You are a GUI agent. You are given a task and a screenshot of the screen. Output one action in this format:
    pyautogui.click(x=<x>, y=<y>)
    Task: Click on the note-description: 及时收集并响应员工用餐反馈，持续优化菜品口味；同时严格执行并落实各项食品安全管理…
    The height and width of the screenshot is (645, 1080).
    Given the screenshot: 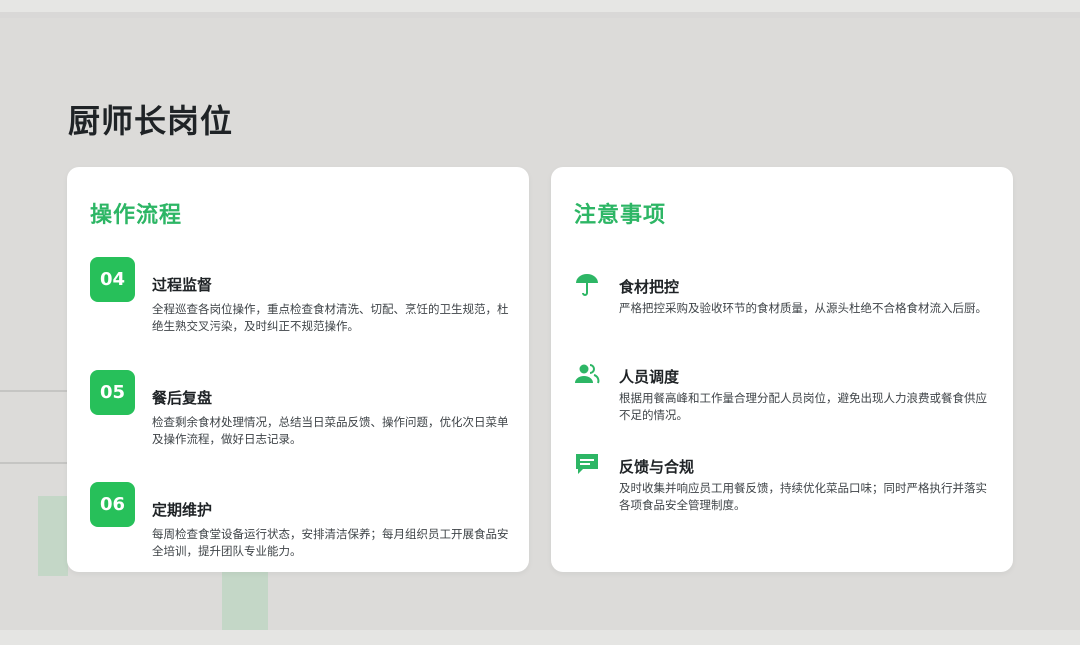 What is the action you would take?
    pyautogui.click(x=803, y=496)
    